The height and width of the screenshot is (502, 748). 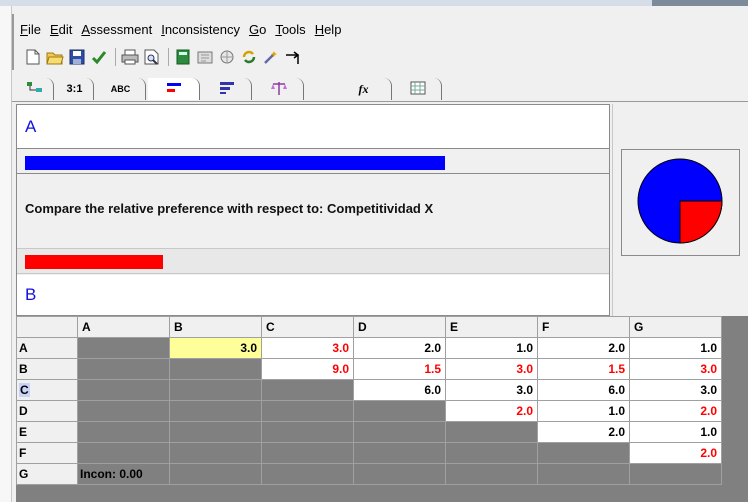 What do you see at coordinates (47, 327) in the screenshot?
I see `matrix-corner` at bounding box center [47, 327].